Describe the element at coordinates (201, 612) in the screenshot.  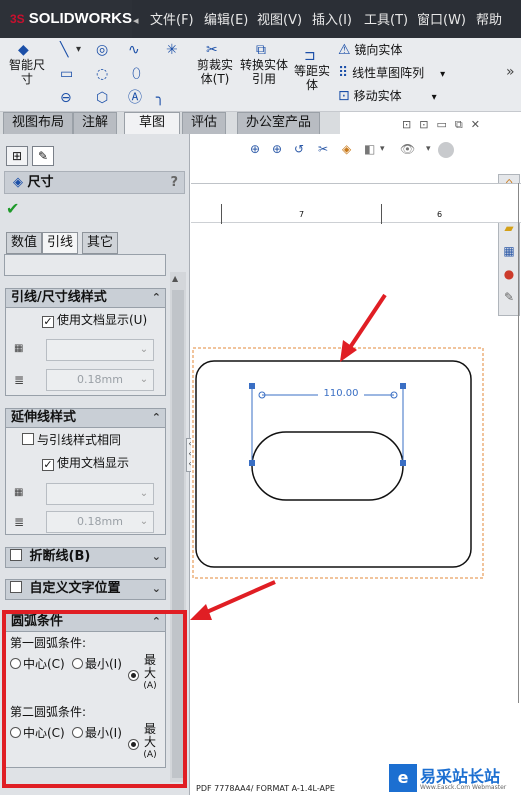
I see `red-arrow-bottom-head` at that location.